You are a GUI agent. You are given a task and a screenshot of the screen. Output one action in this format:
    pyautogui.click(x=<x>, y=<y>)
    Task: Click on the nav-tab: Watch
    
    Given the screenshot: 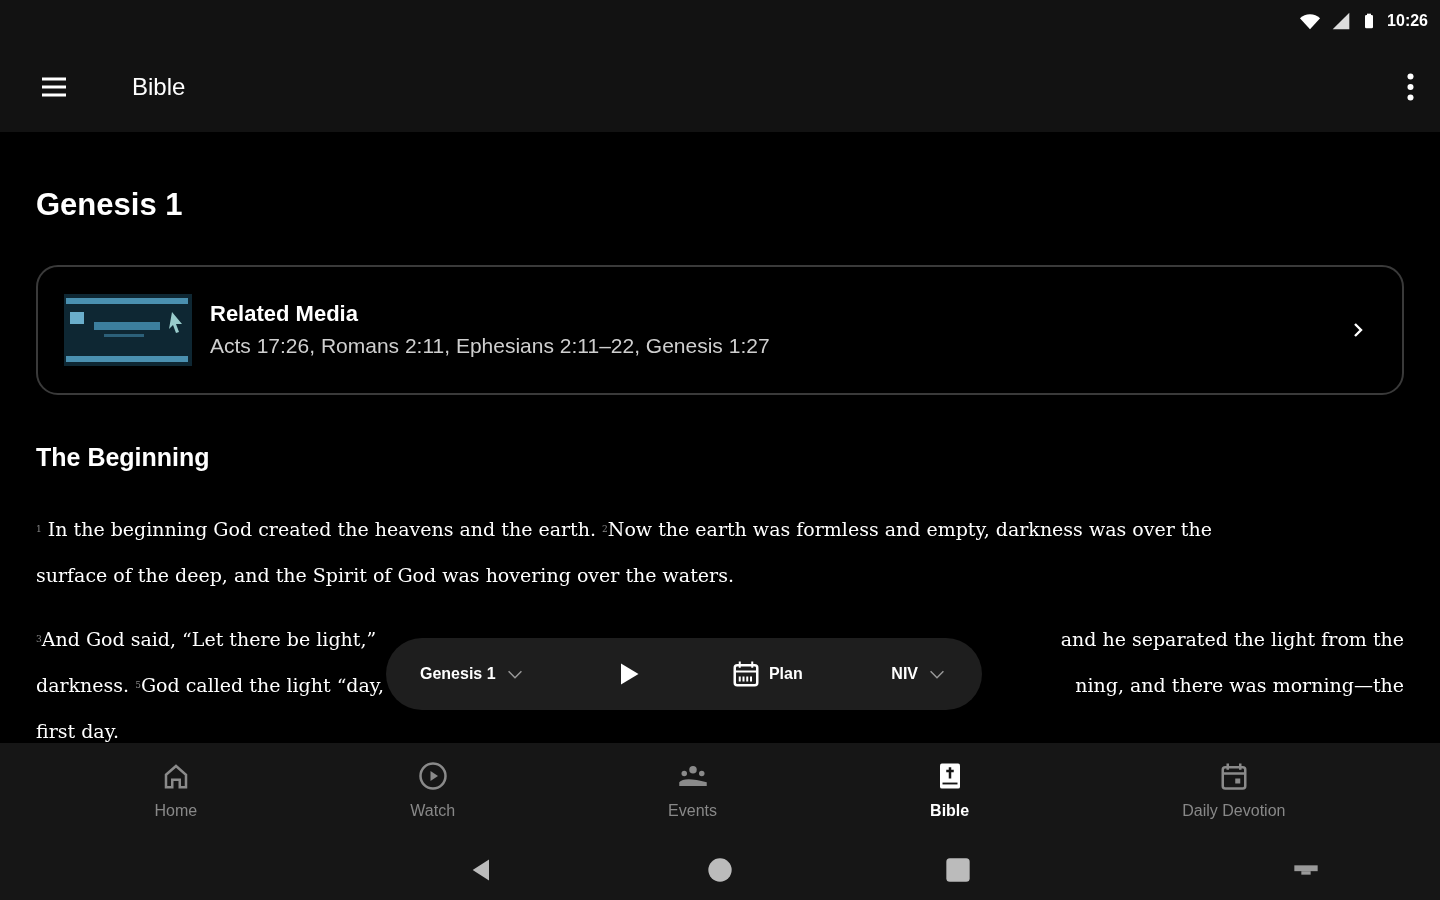 What is the action you would take?
    pyautogui.click(x=433, y=791)
    